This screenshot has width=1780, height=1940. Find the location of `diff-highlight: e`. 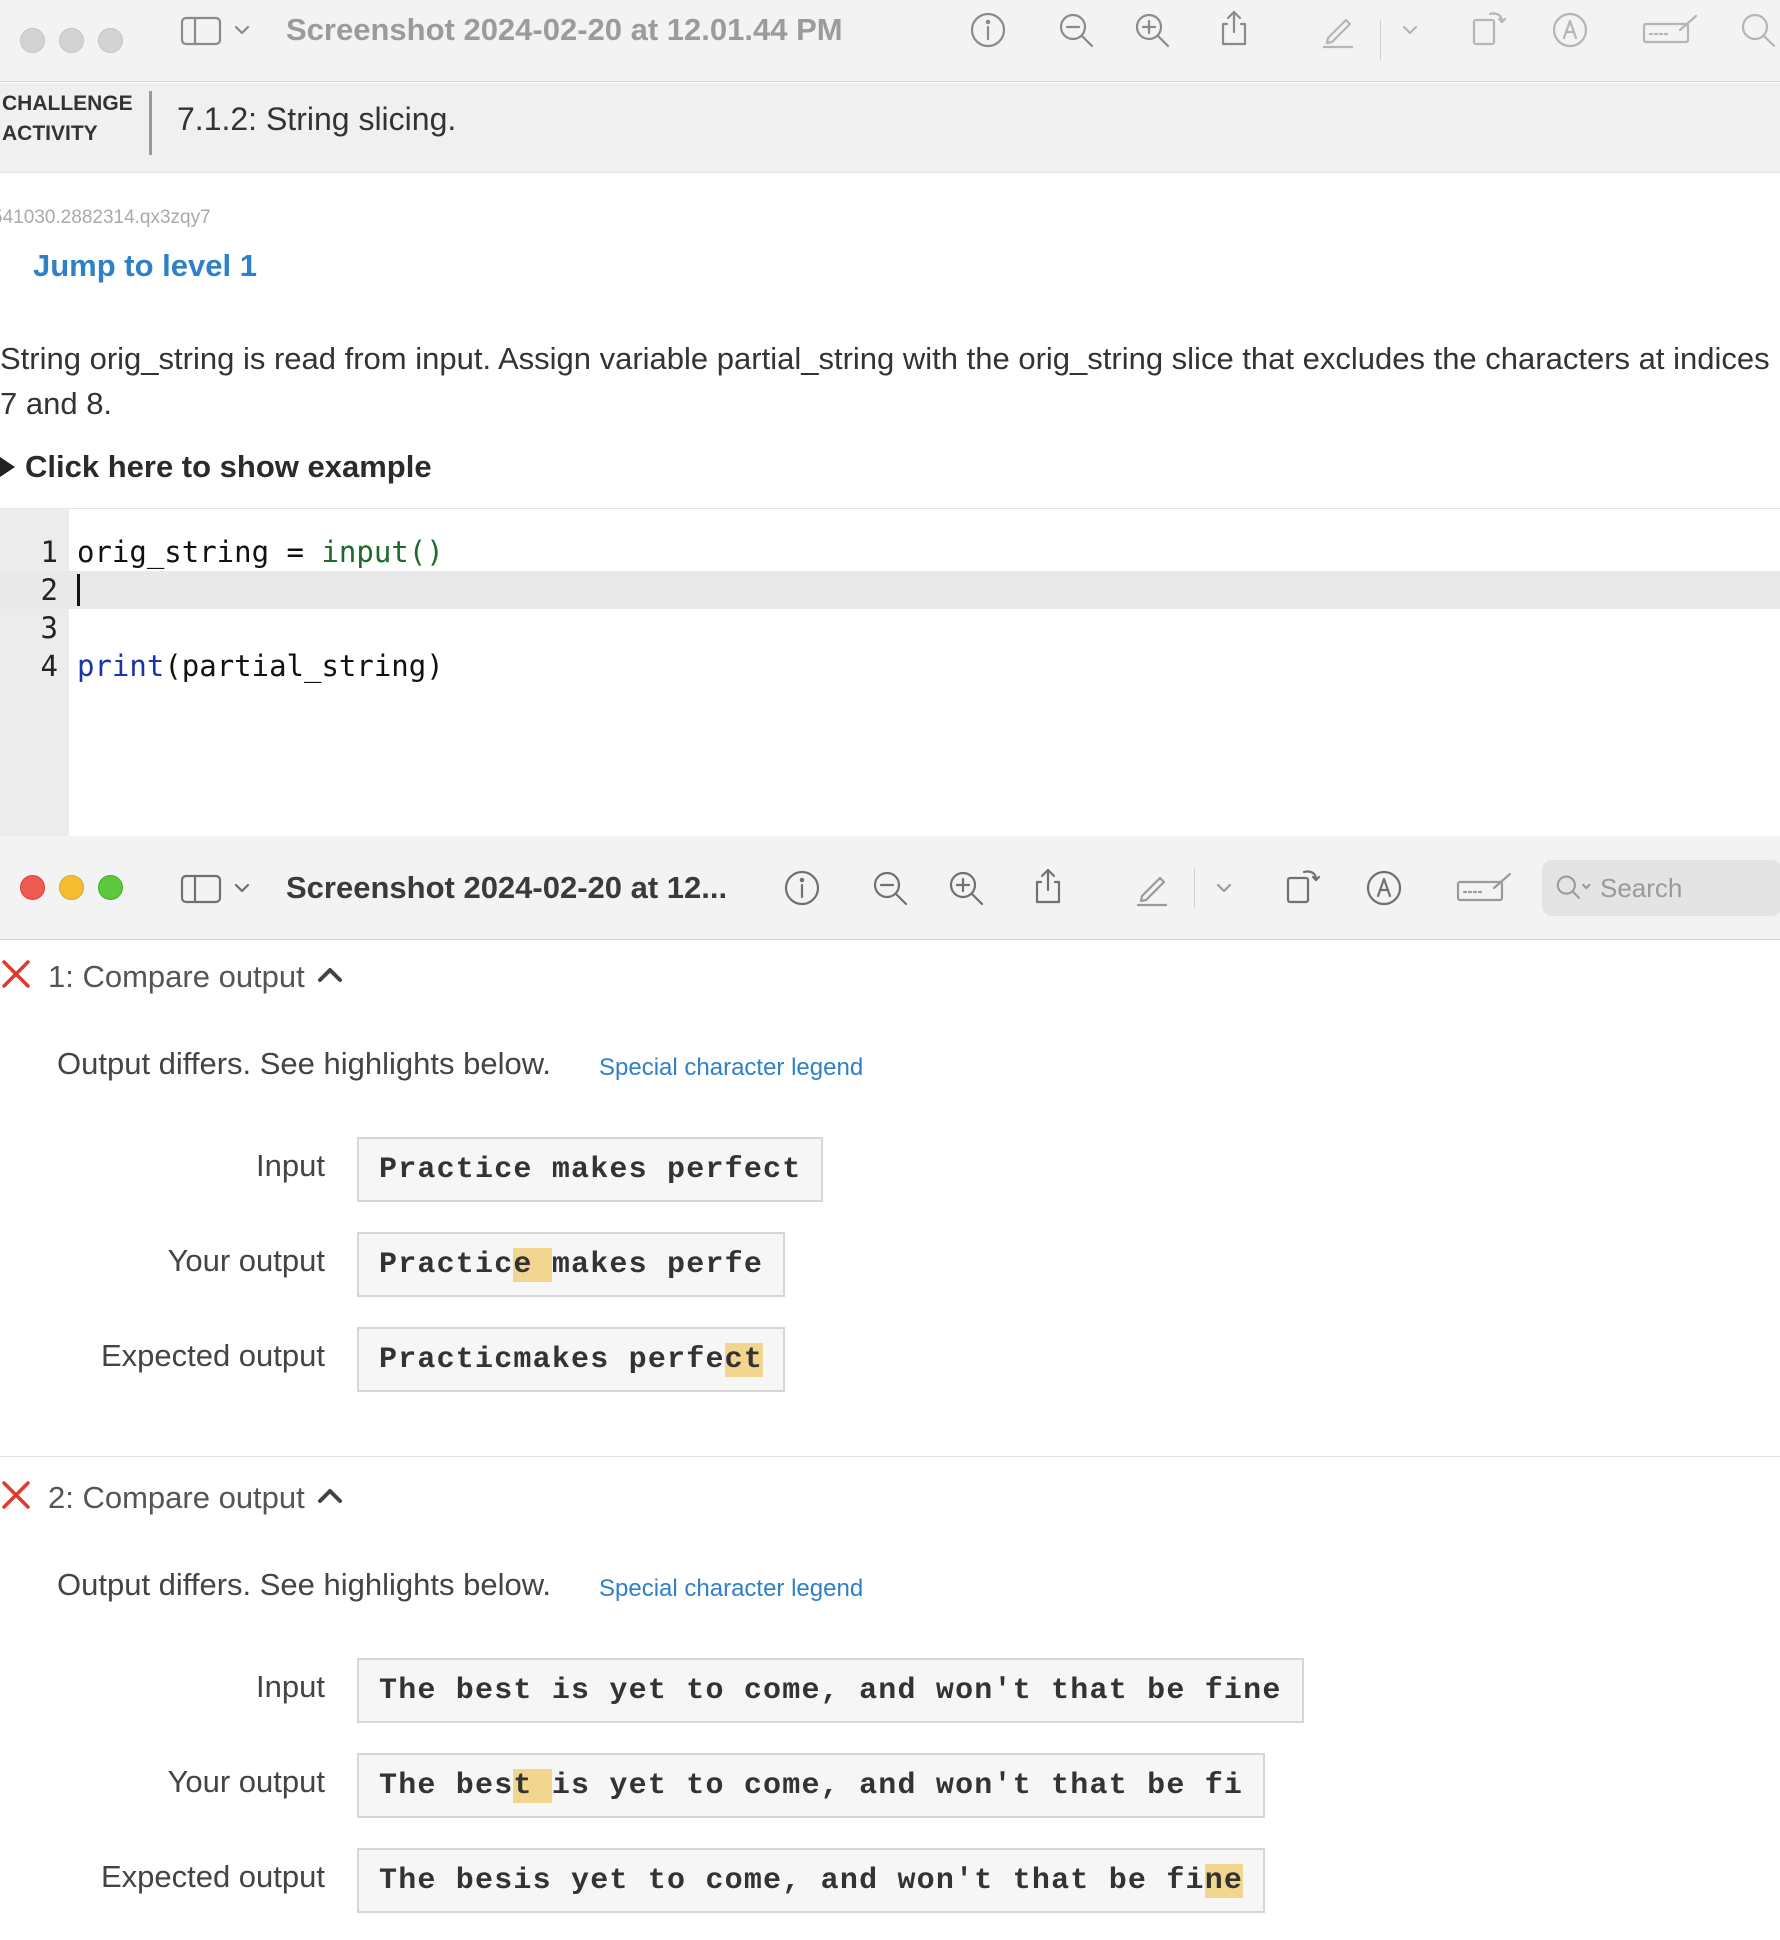

diff-highlight: e is located at coordinates (532, 1264).